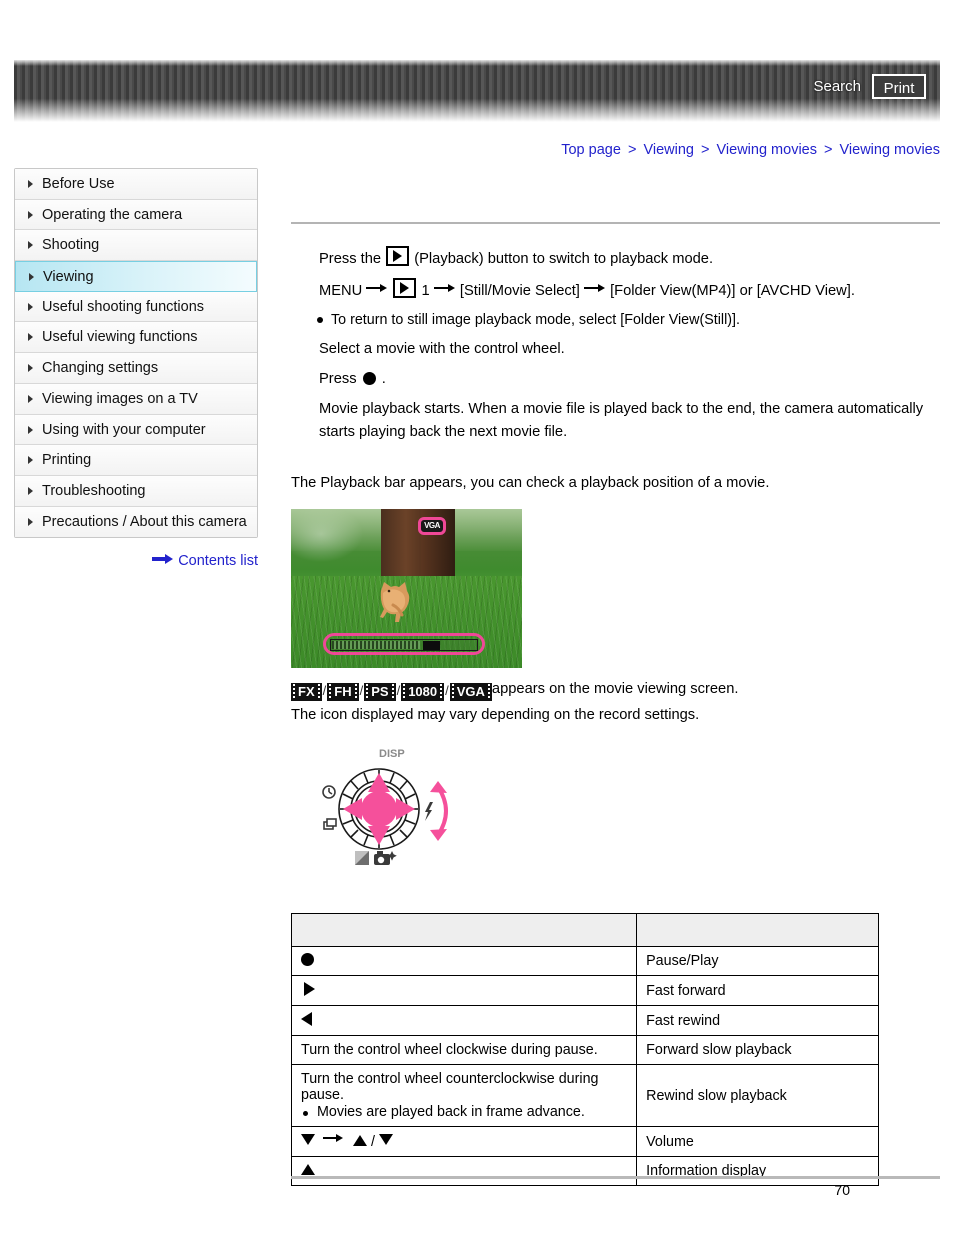 The image size is (954, 1235). What do you see at coordinates (757, 990) in the screenshot?
I see `function-cell: Fast forward` at bounding box center [757, 990].